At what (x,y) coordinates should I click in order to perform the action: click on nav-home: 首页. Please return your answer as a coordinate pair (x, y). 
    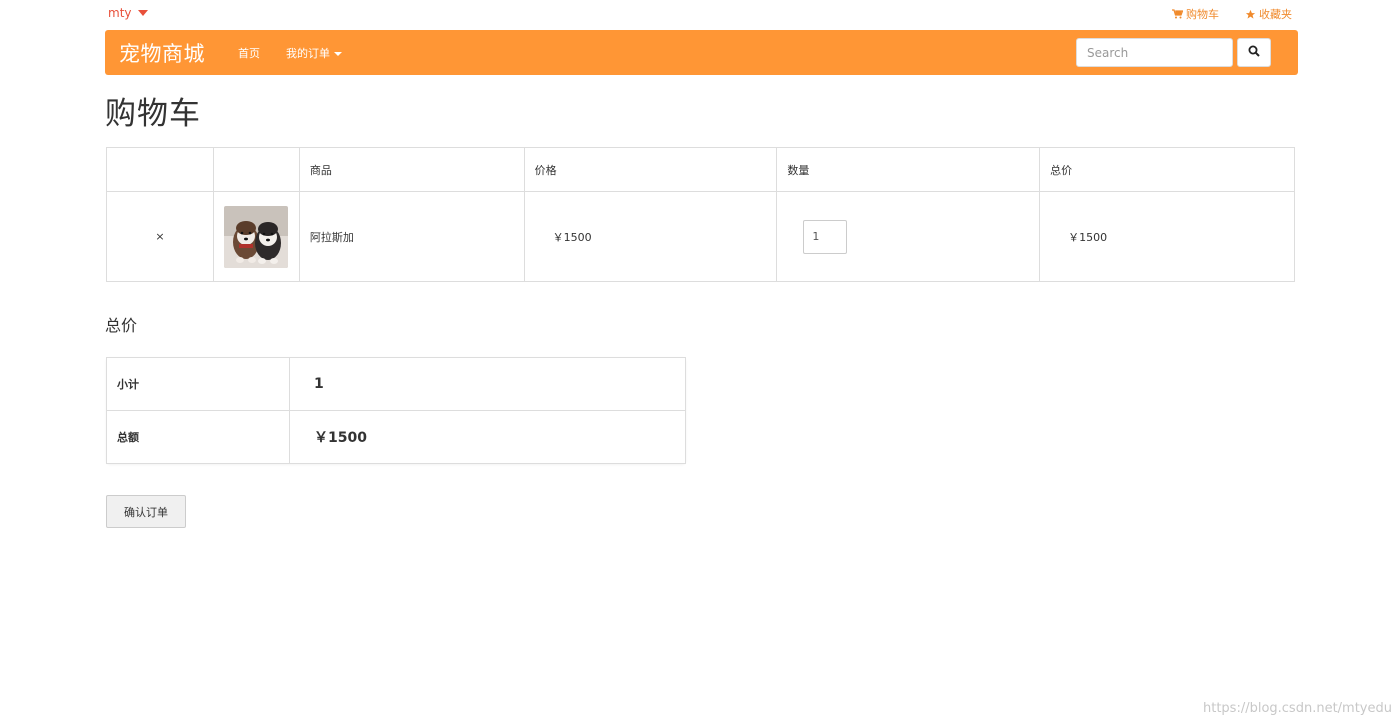
    Looking at the image, I should click on (249, 53).